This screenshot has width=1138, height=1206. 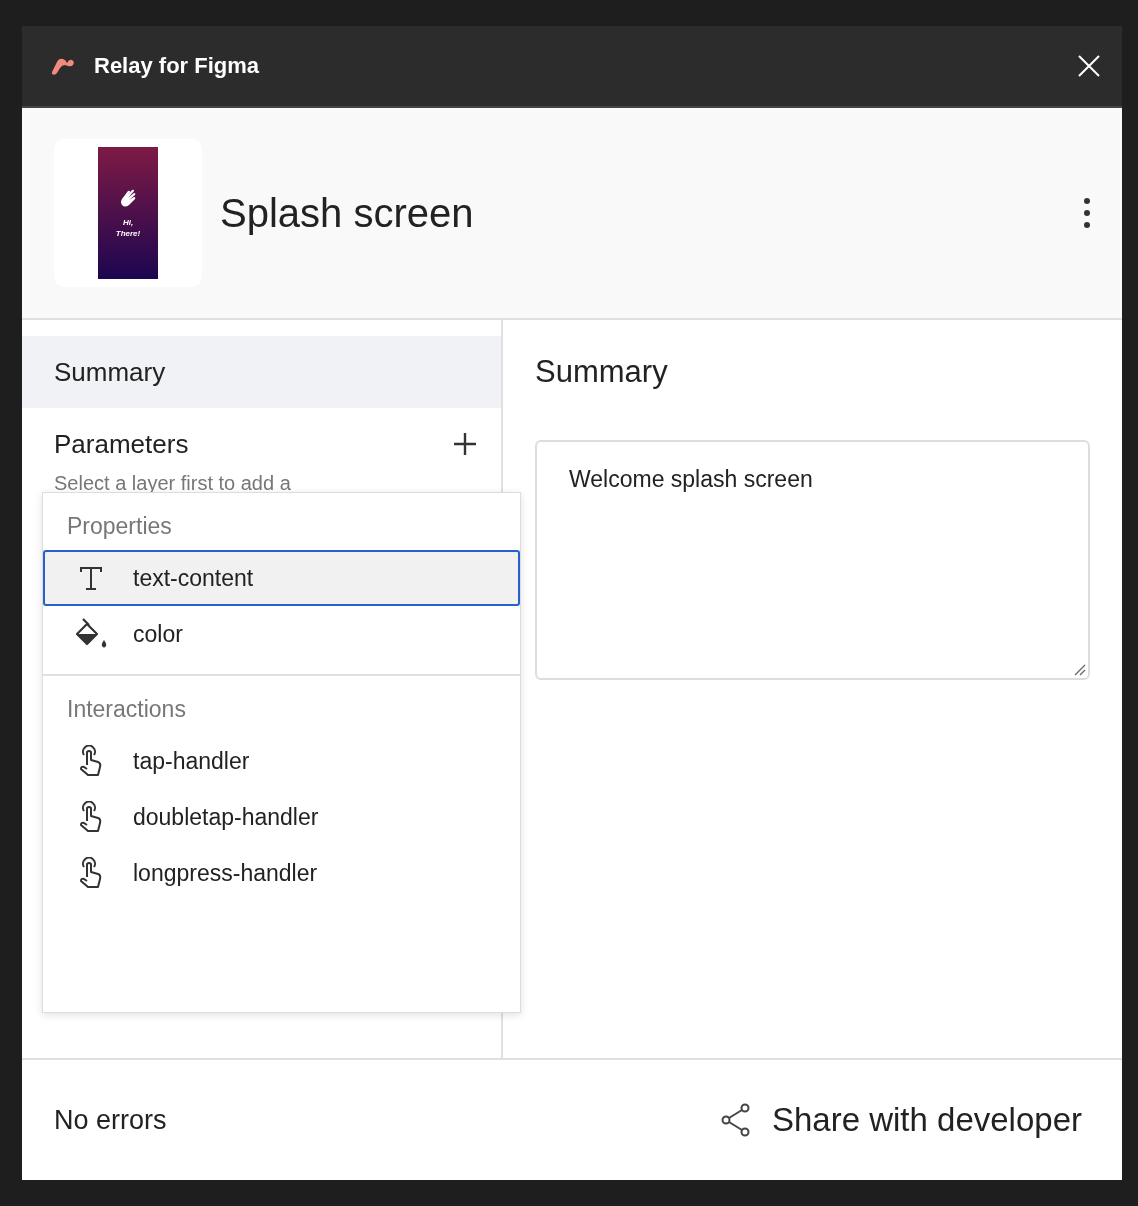 What do you see at coordinates (900, 1120) in the screenshot?
I see `share-button: Share with developer` at bounding box center [900, 1120].